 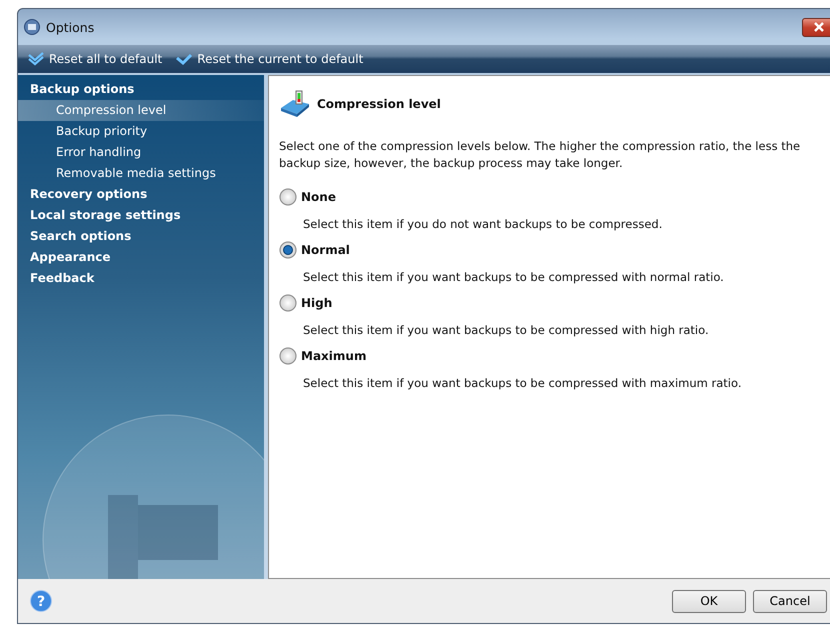 I want to click on sidebar-item: Appearance, so click(x=141, y=257).